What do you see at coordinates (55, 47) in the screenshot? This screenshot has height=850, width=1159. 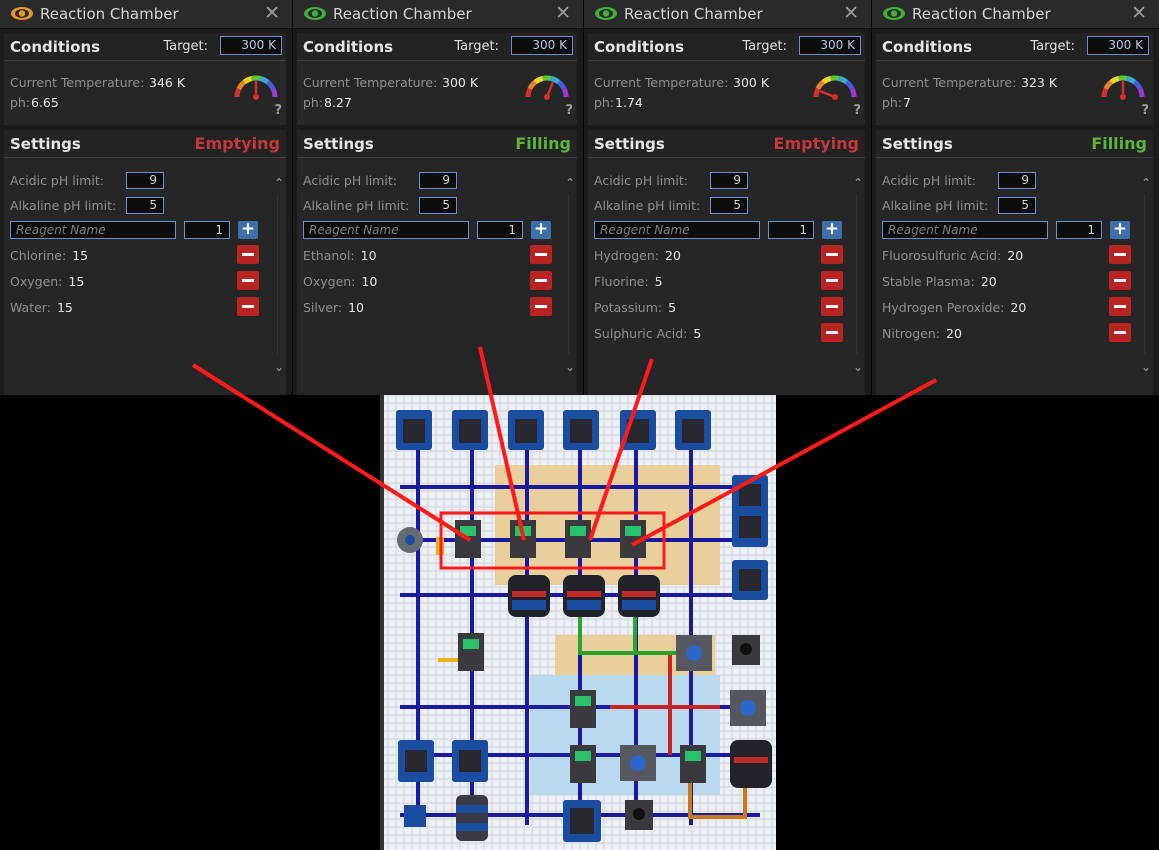 I see `conditions-title: Conditions` at bounding box center [55, 47].